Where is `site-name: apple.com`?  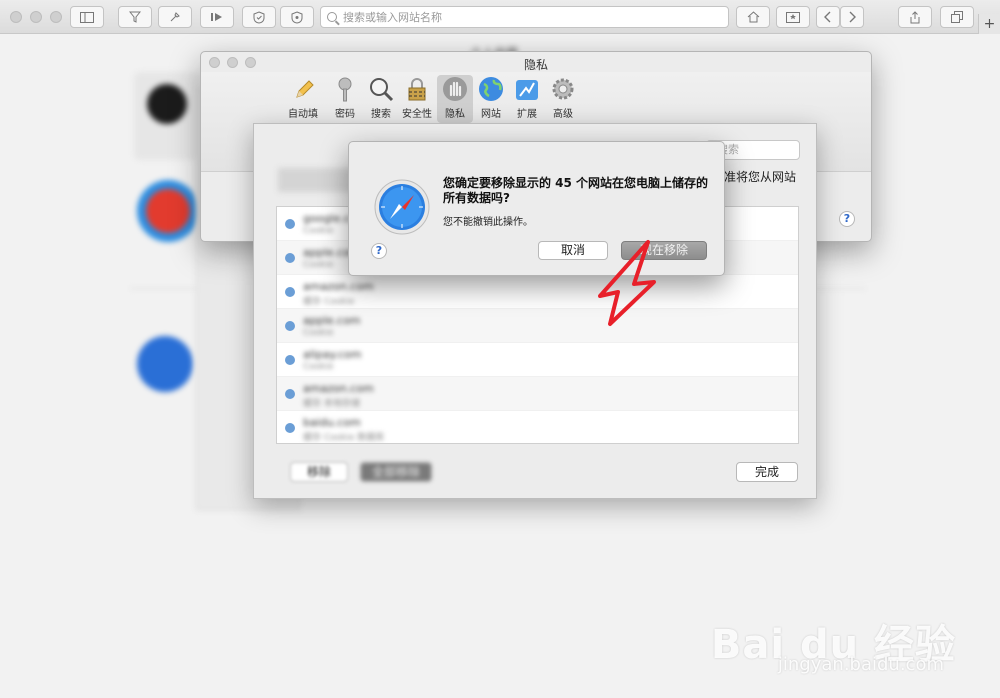 site-name: apple.com is located at coordinates (332, 320).